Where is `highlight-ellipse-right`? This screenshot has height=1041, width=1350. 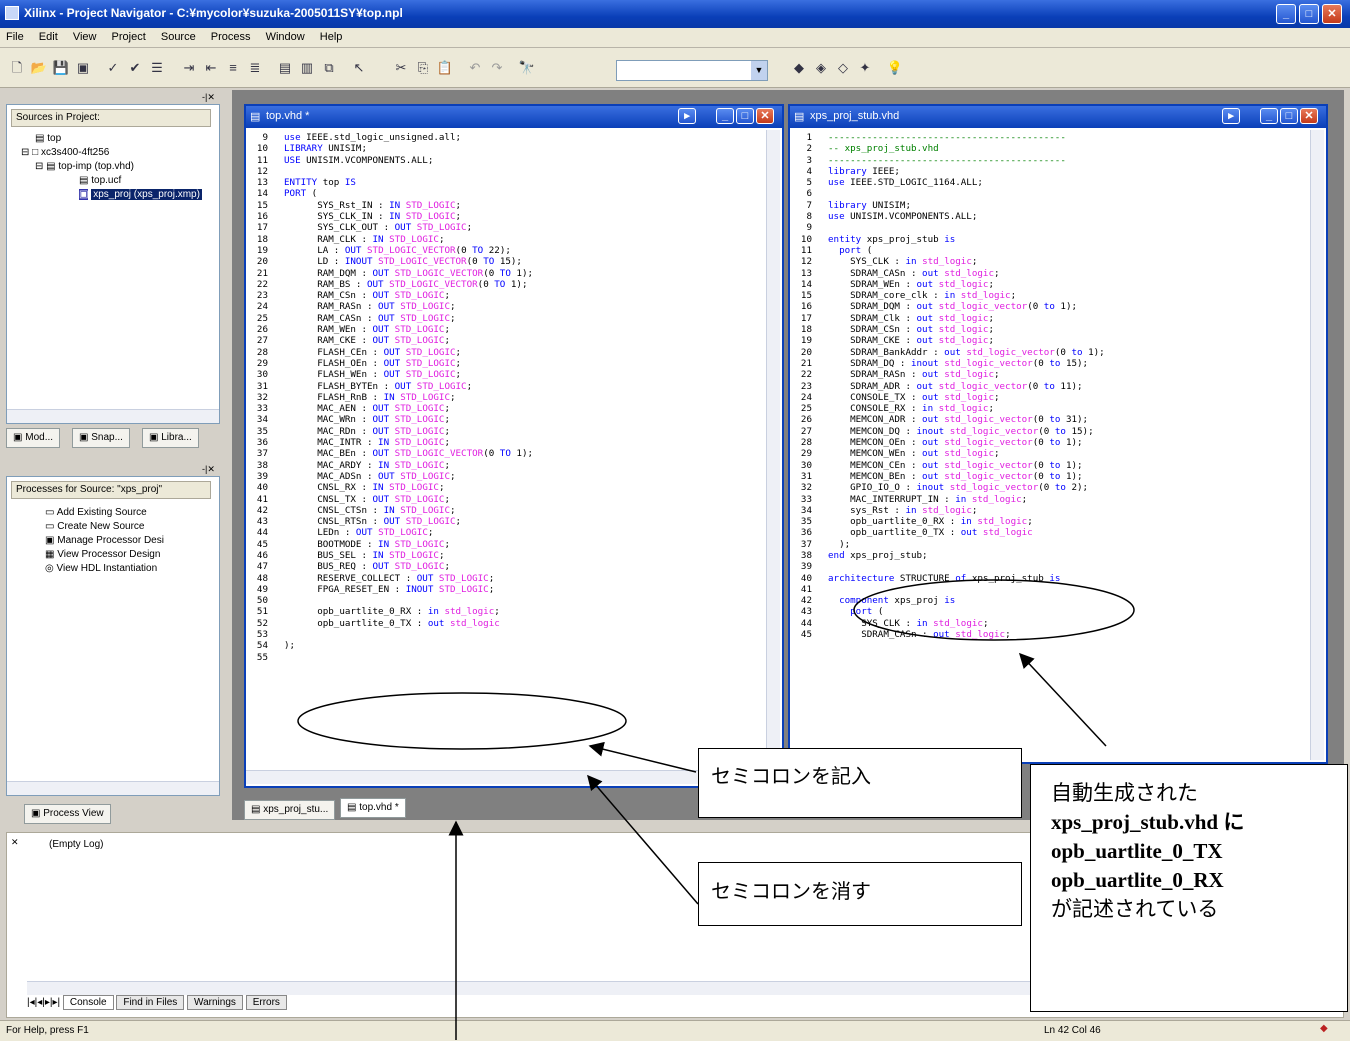
highlight-ellipse-right is located at coordinates (994, 610).